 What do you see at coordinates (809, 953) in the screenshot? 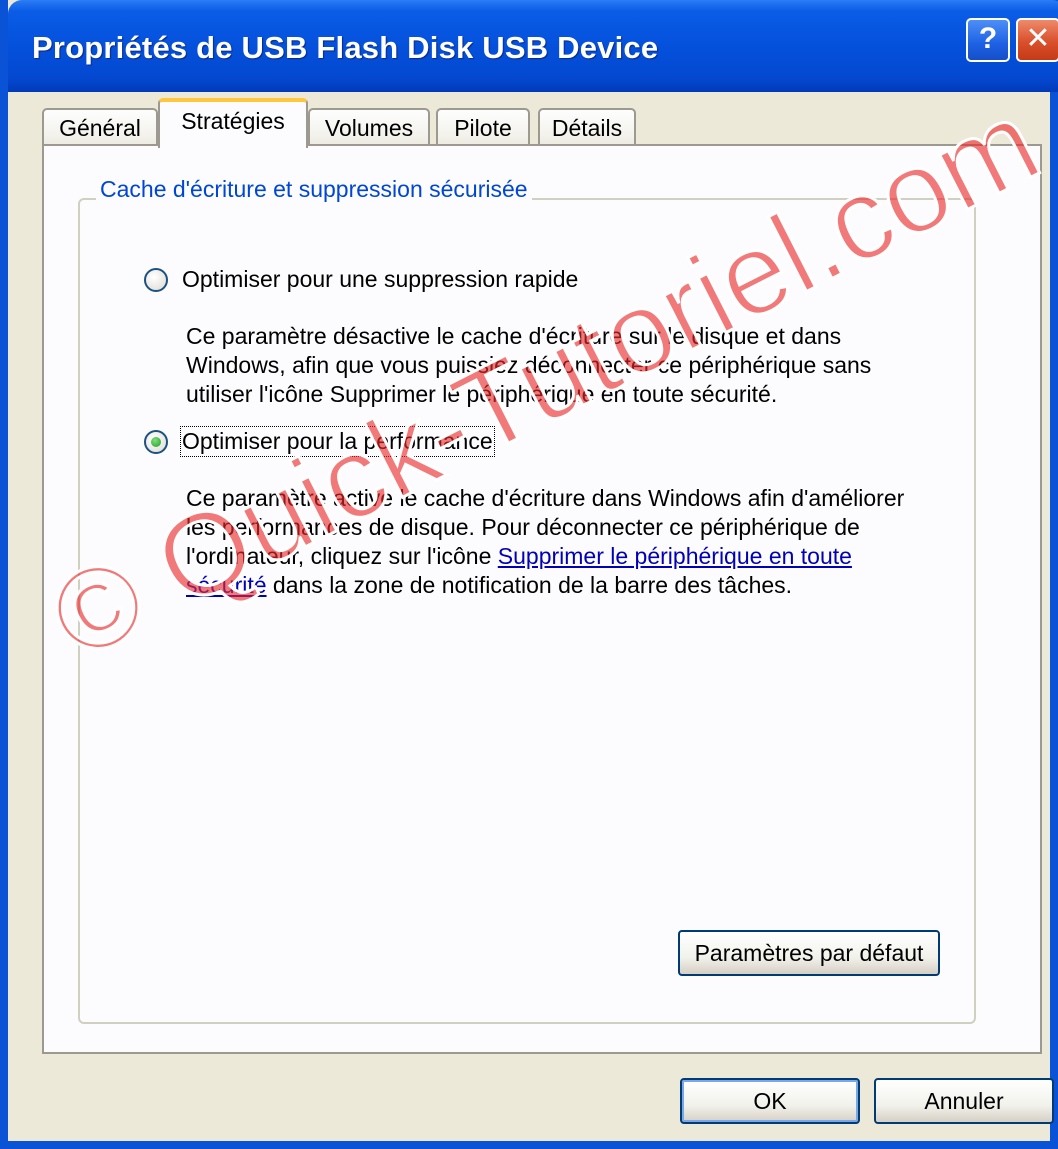
I see `restore-defaults-button: Paramètres par défaut` at bounding box center [809, 953].